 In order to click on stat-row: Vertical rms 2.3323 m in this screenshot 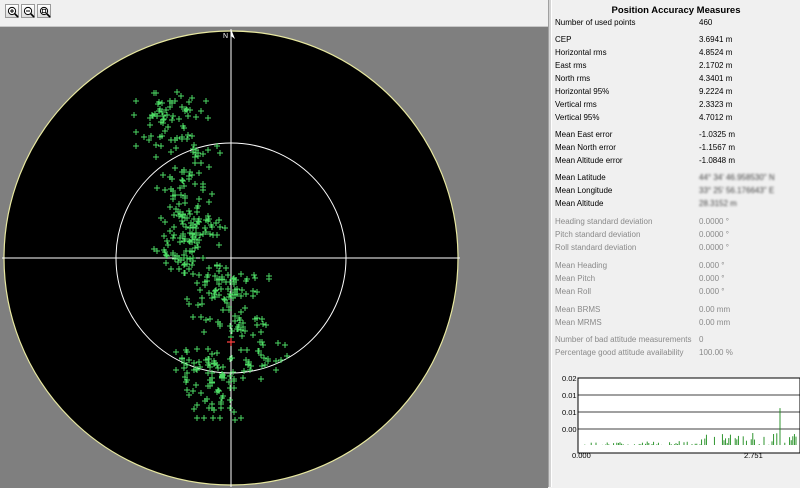, I will do `click(675, 104)`.